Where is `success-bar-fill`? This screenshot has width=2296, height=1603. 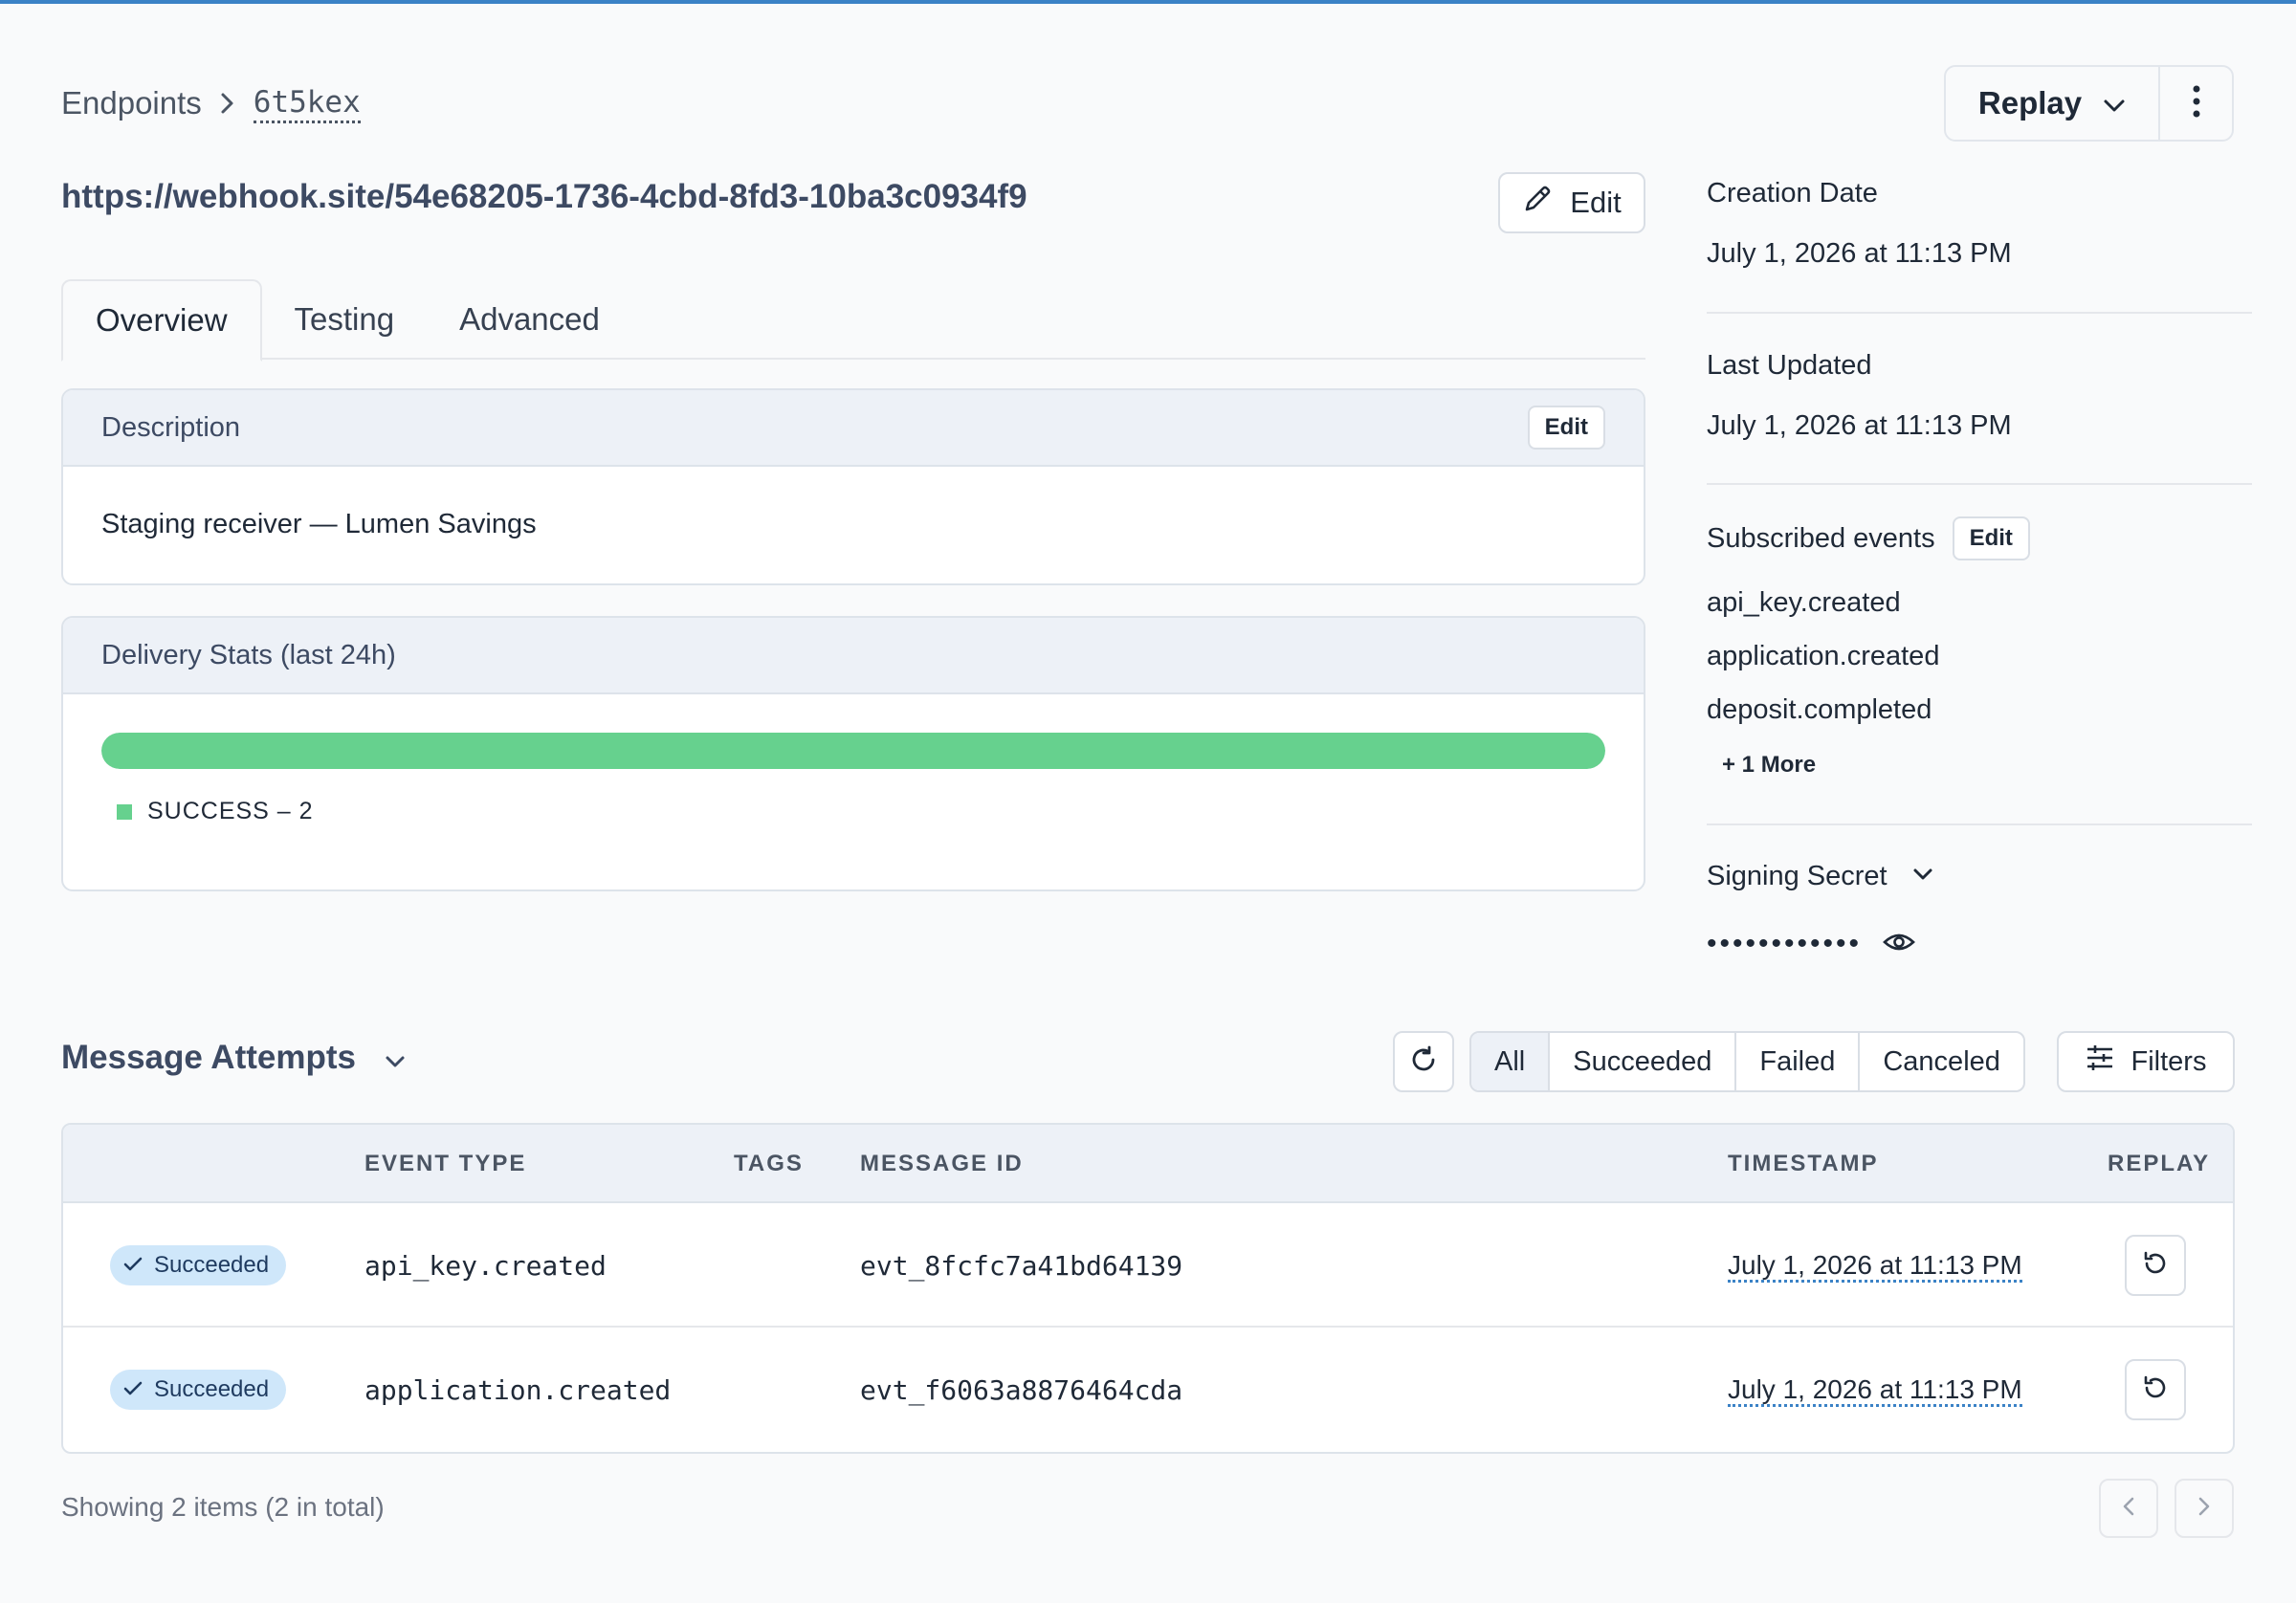
success-bar-fill is located at coordinates (853, 751).